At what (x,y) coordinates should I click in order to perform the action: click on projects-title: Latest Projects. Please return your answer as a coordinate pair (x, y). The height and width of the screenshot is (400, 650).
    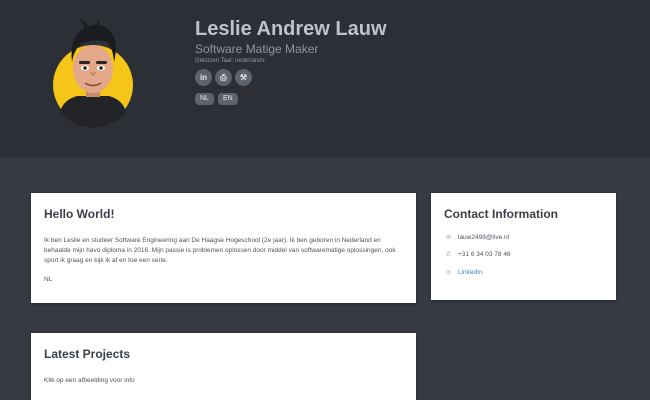
    Looking at the image, I should click on (87, 354).